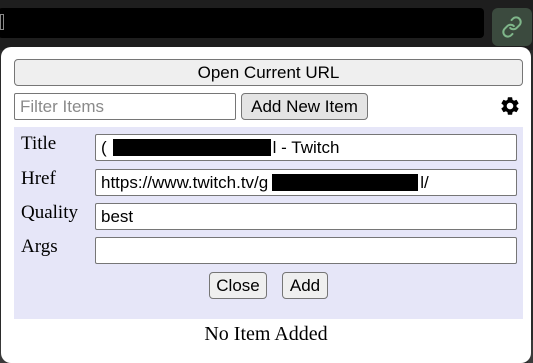 This screenshot has width=533, height=363. I want to click on href-value-suffix: l/, so click(424, 182).